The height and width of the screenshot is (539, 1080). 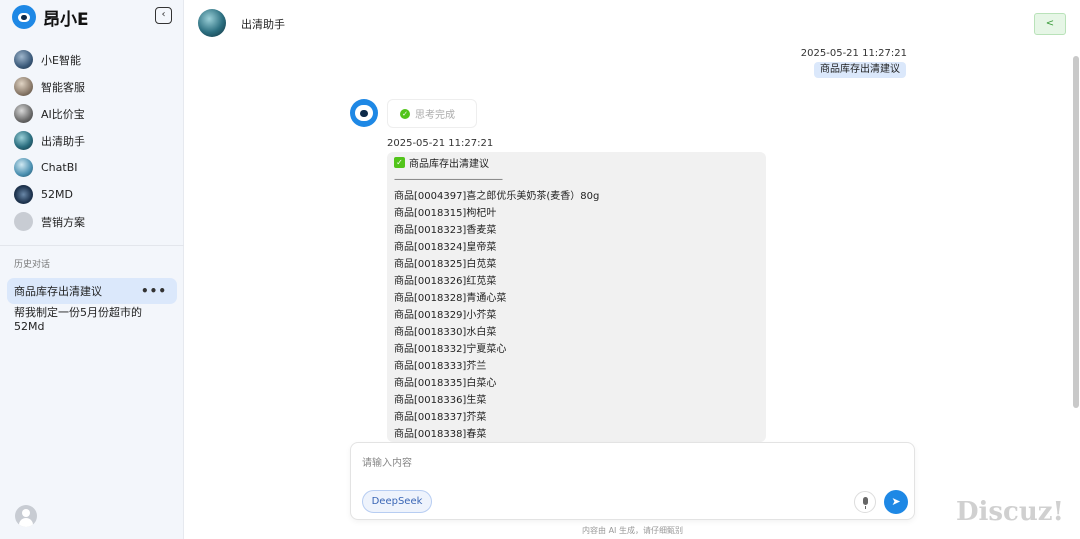 I want to click on watermark: Discuz!, so click(x=1010, y=512).